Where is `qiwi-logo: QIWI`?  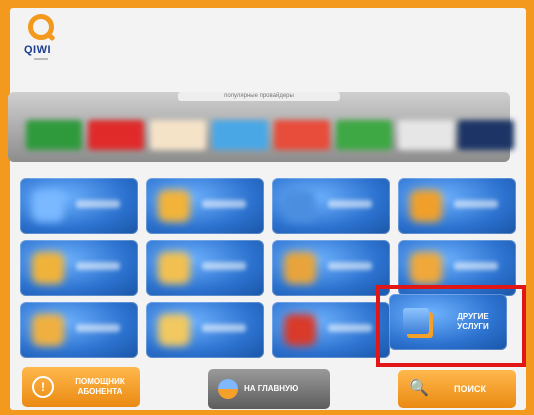 qiwi-logo: QIWI is located at coordinates (42, 39).